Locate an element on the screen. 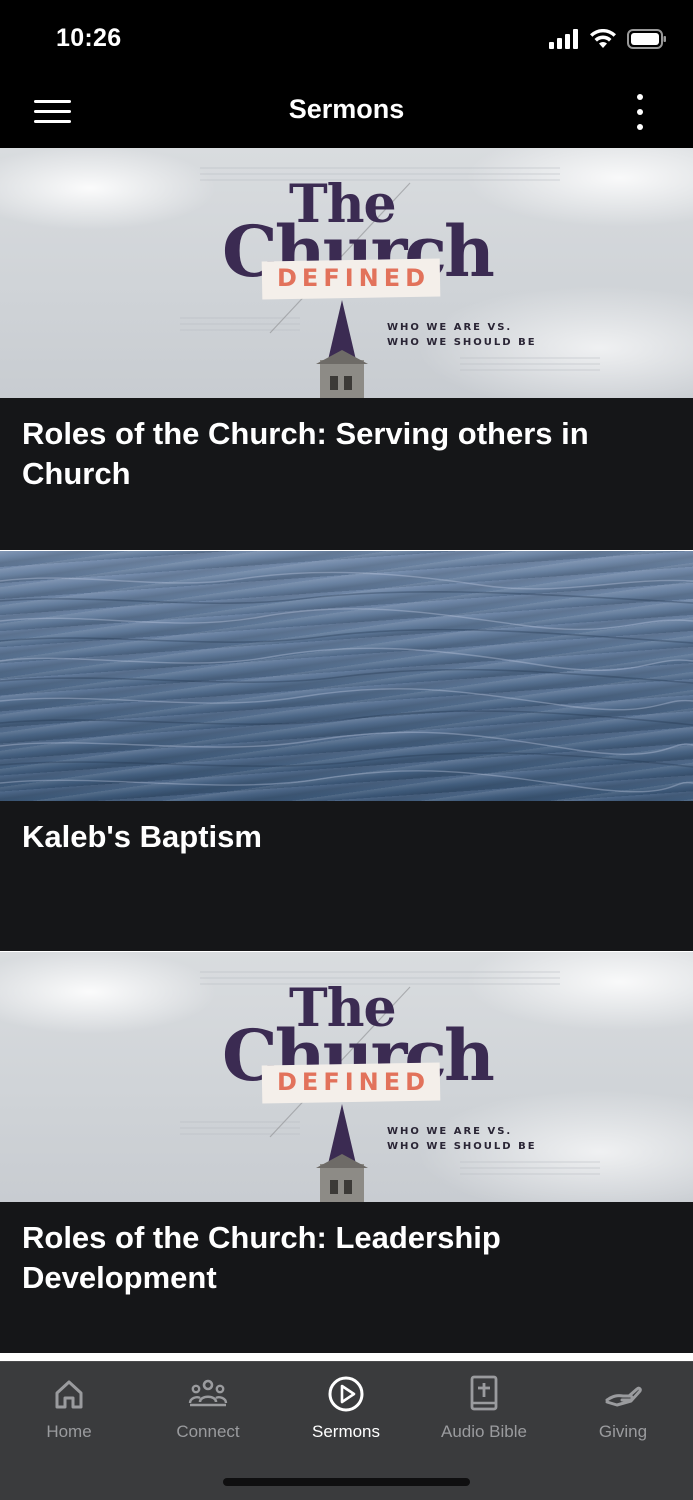  status-bar: 10:26 is located at coordinates (346, 40).